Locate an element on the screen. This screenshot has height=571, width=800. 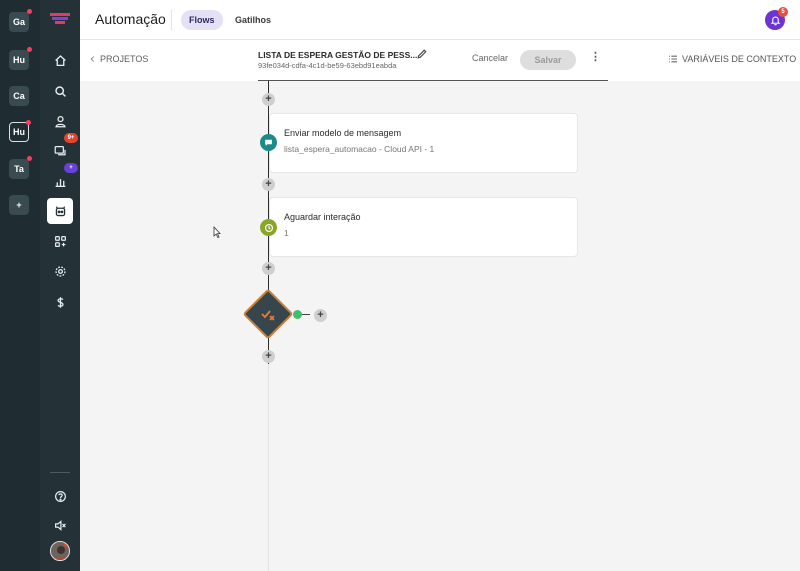
list-icon is located at coordinates (673, 59).